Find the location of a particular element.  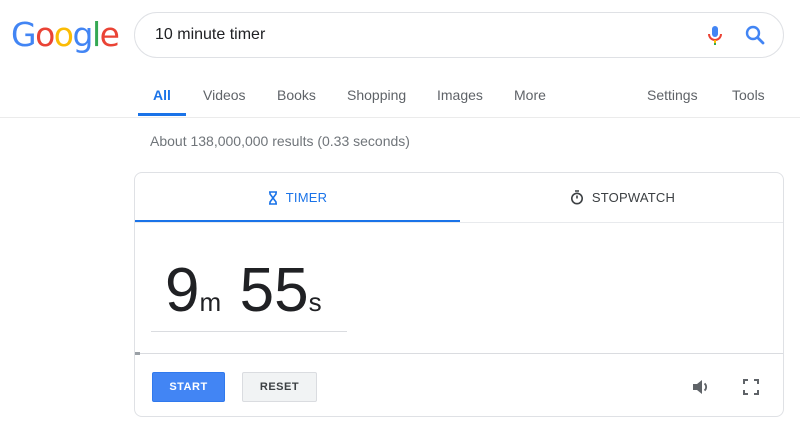

tab-all: All is located at coordinates (162, 95).